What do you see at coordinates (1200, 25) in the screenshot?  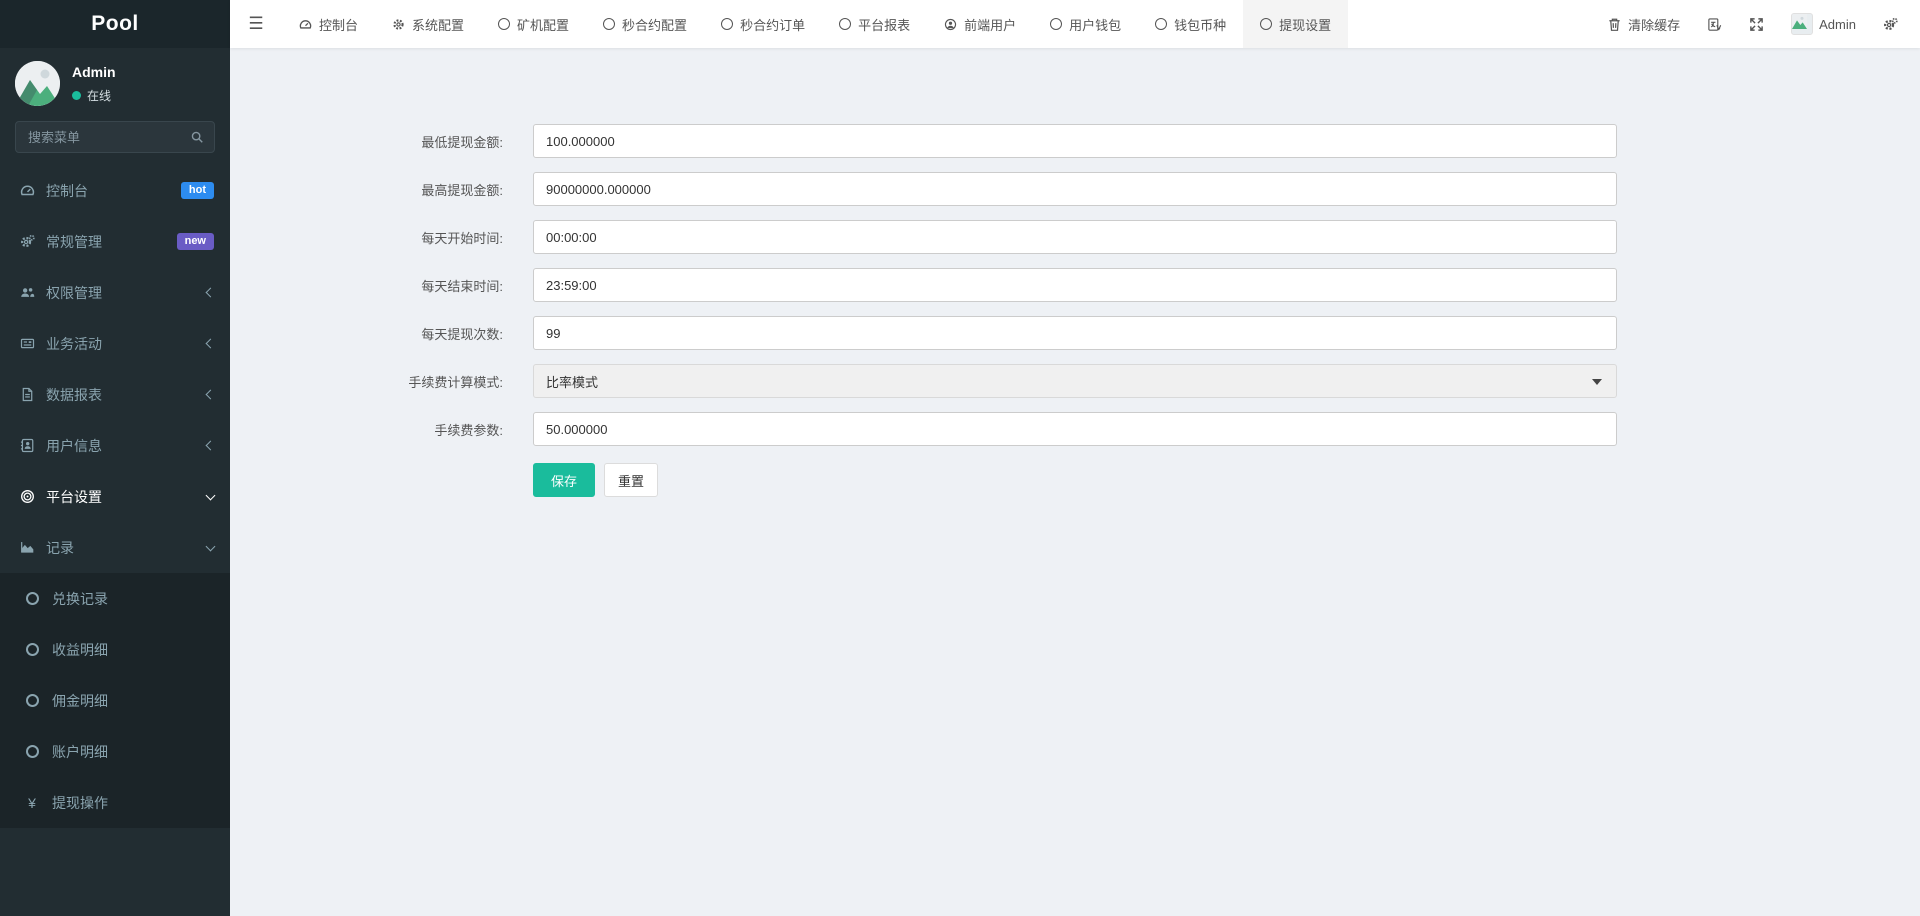 I see `tab-label: 钱包币种` at bounding box center [1200, 25].